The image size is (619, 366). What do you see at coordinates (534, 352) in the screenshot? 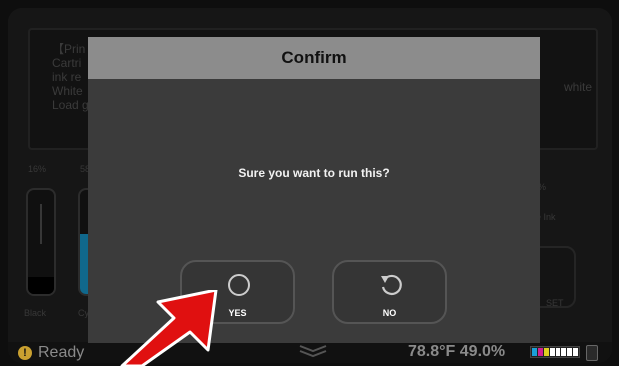
I see `ink-slot-cyan` at bounding box center [534, 352].